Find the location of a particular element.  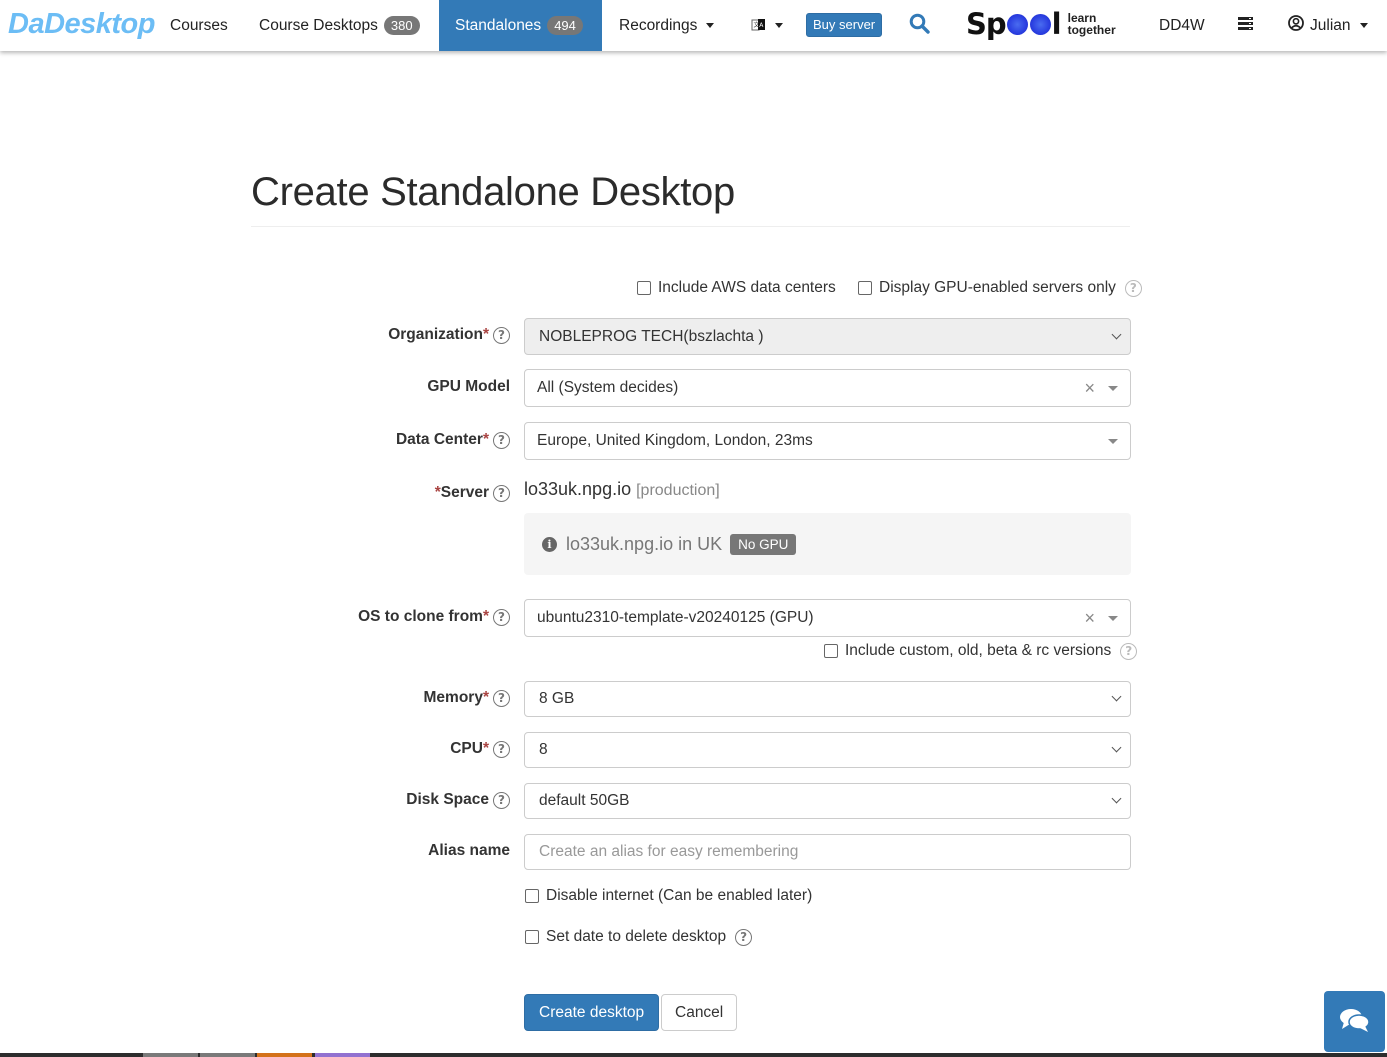

gpu-only-checkbox-row: Display GPU-enabled servers only ? is located at coordinates (1000, 288).